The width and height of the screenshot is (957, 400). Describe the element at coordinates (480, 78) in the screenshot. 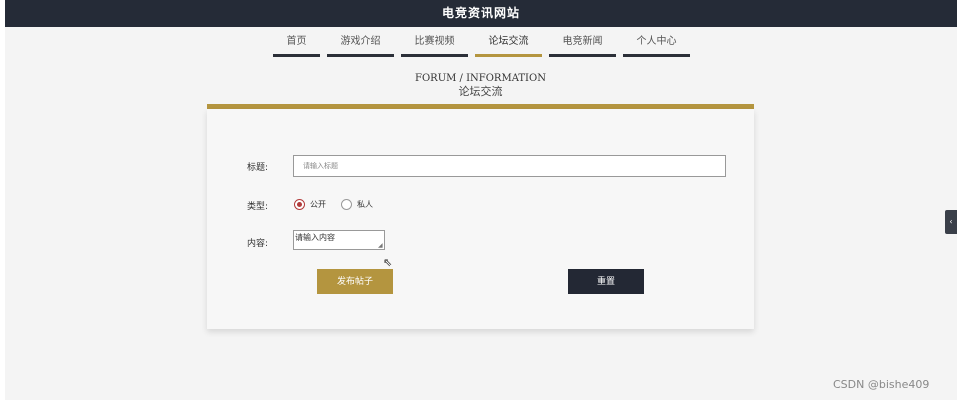

I see `section-heading-en: FORUM / INFORMATION` at that location.